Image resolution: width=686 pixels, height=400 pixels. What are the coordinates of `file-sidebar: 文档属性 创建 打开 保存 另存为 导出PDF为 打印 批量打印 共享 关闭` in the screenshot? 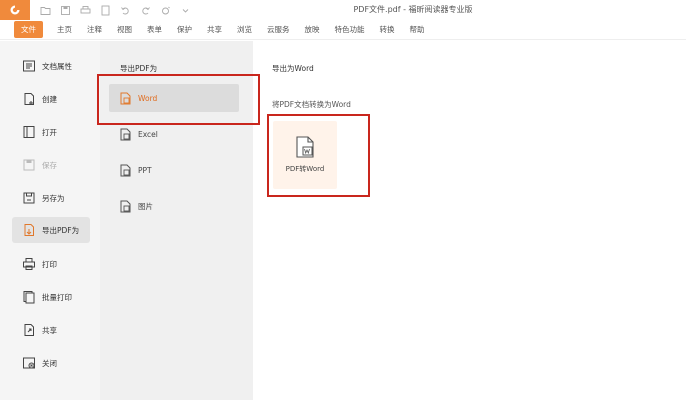 It's located at (50, 220).